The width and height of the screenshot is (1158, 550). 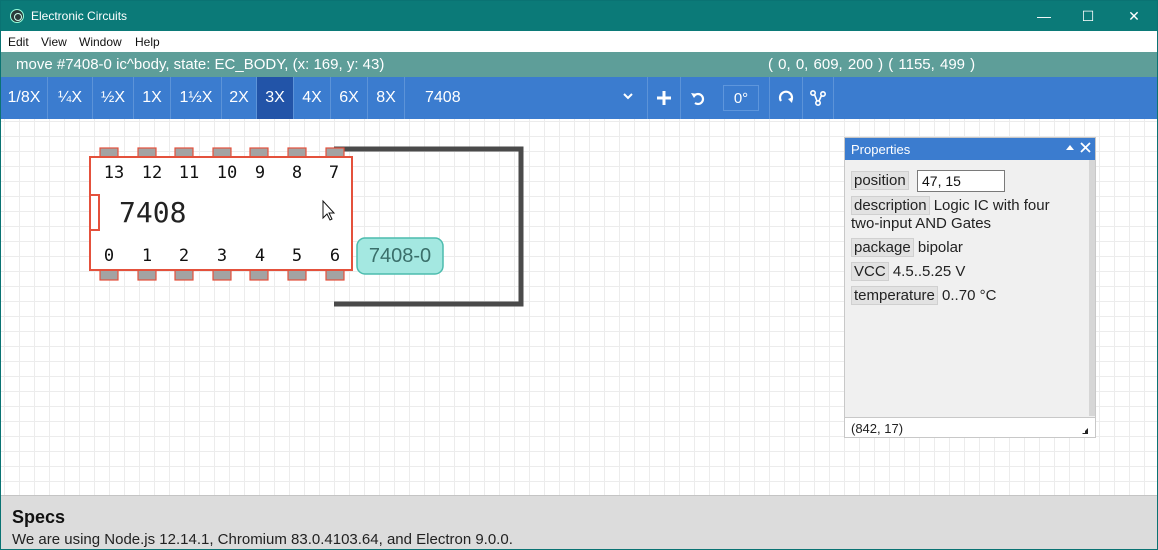 What do you see at coordinates (579, 41) in the screenshot?
I see `menu-bar: Edit View Window Help` at bounding box center [579, 41].